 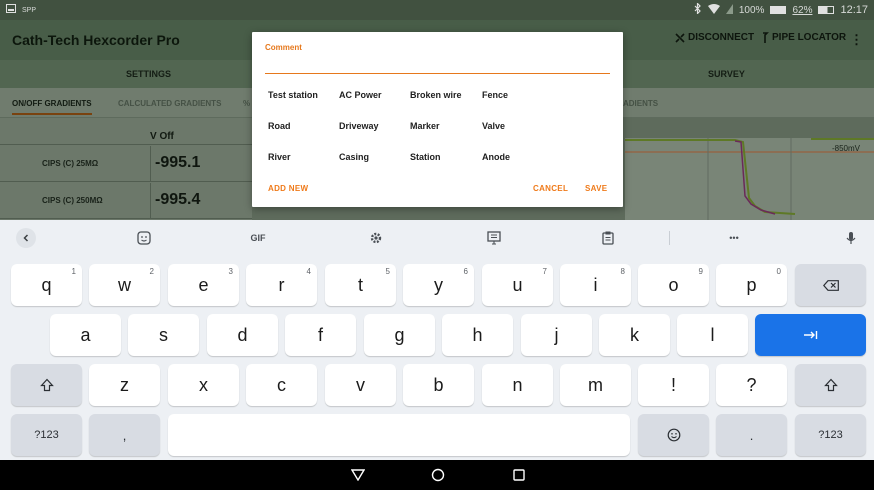 I want to click on key-char: q, so click(x=46, y=284).